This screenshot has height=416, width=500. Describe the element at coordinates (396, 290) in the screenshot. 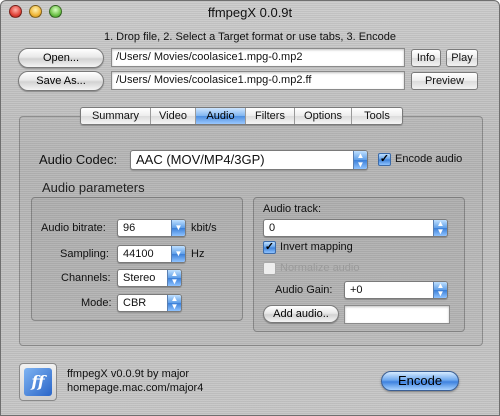

I see `audio-gain-popup: +0 ▲ ▼` at that location.